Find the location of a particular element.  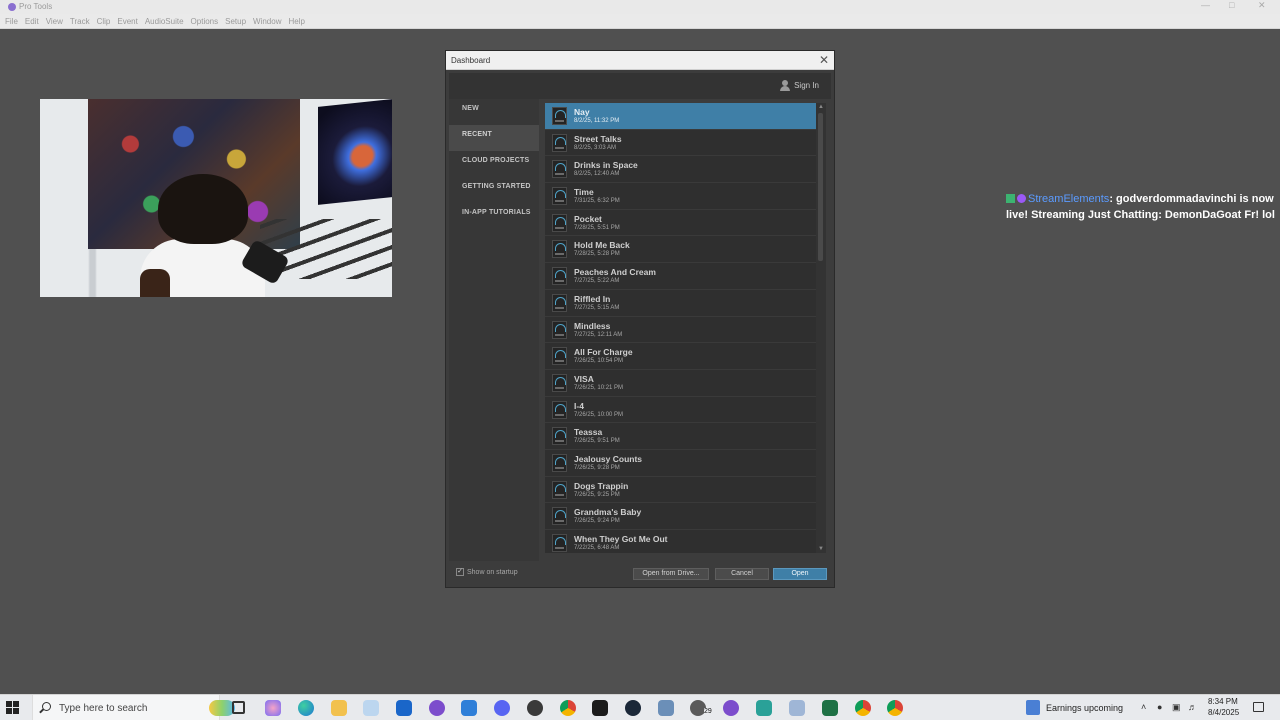

sessions-scrollbar: ▲ ▼ is located at coordinates (821, 328).